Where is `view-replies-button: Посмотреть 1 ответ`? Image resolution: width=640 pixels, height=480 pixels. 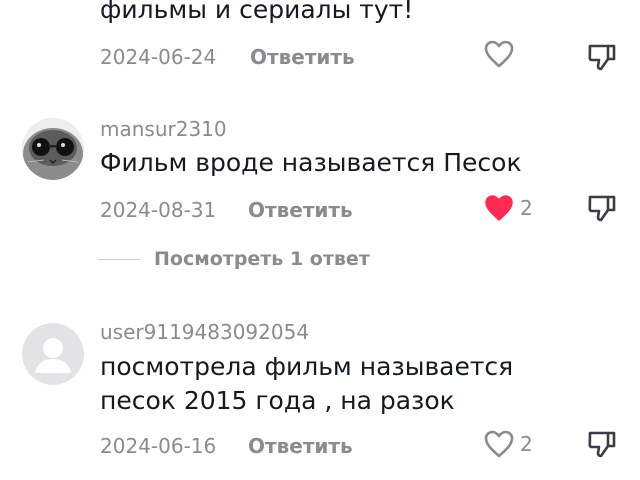
view-replies-button: Посмотреть 1 ответ is located at coordinates (234, 259).